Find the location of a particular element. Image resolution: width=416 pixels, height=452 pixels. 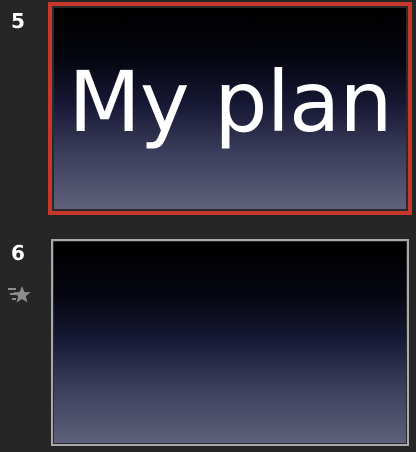

star-transition-icon is located at coordinates (20, 295).